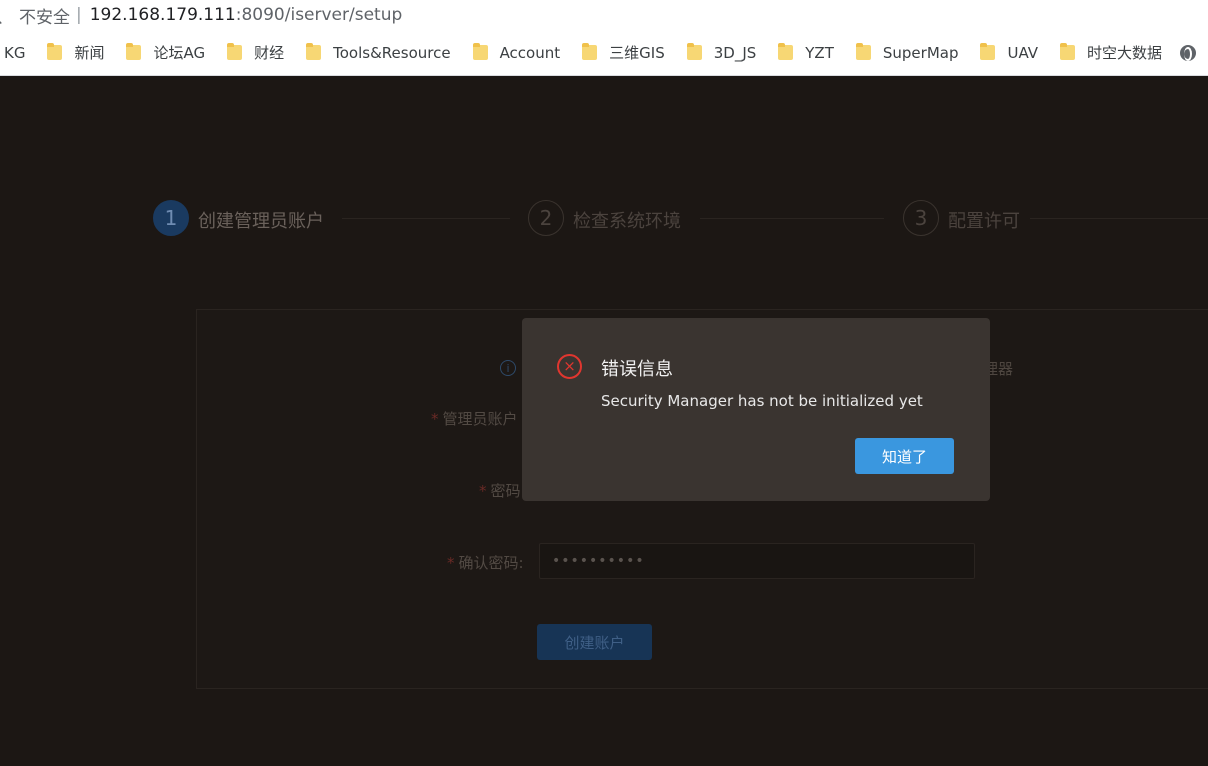 The height and width of the screenshot is (766, 1208). Describe the element at coordinates (508, 368) in the screenshot. I see `info-icon: i` at that location.